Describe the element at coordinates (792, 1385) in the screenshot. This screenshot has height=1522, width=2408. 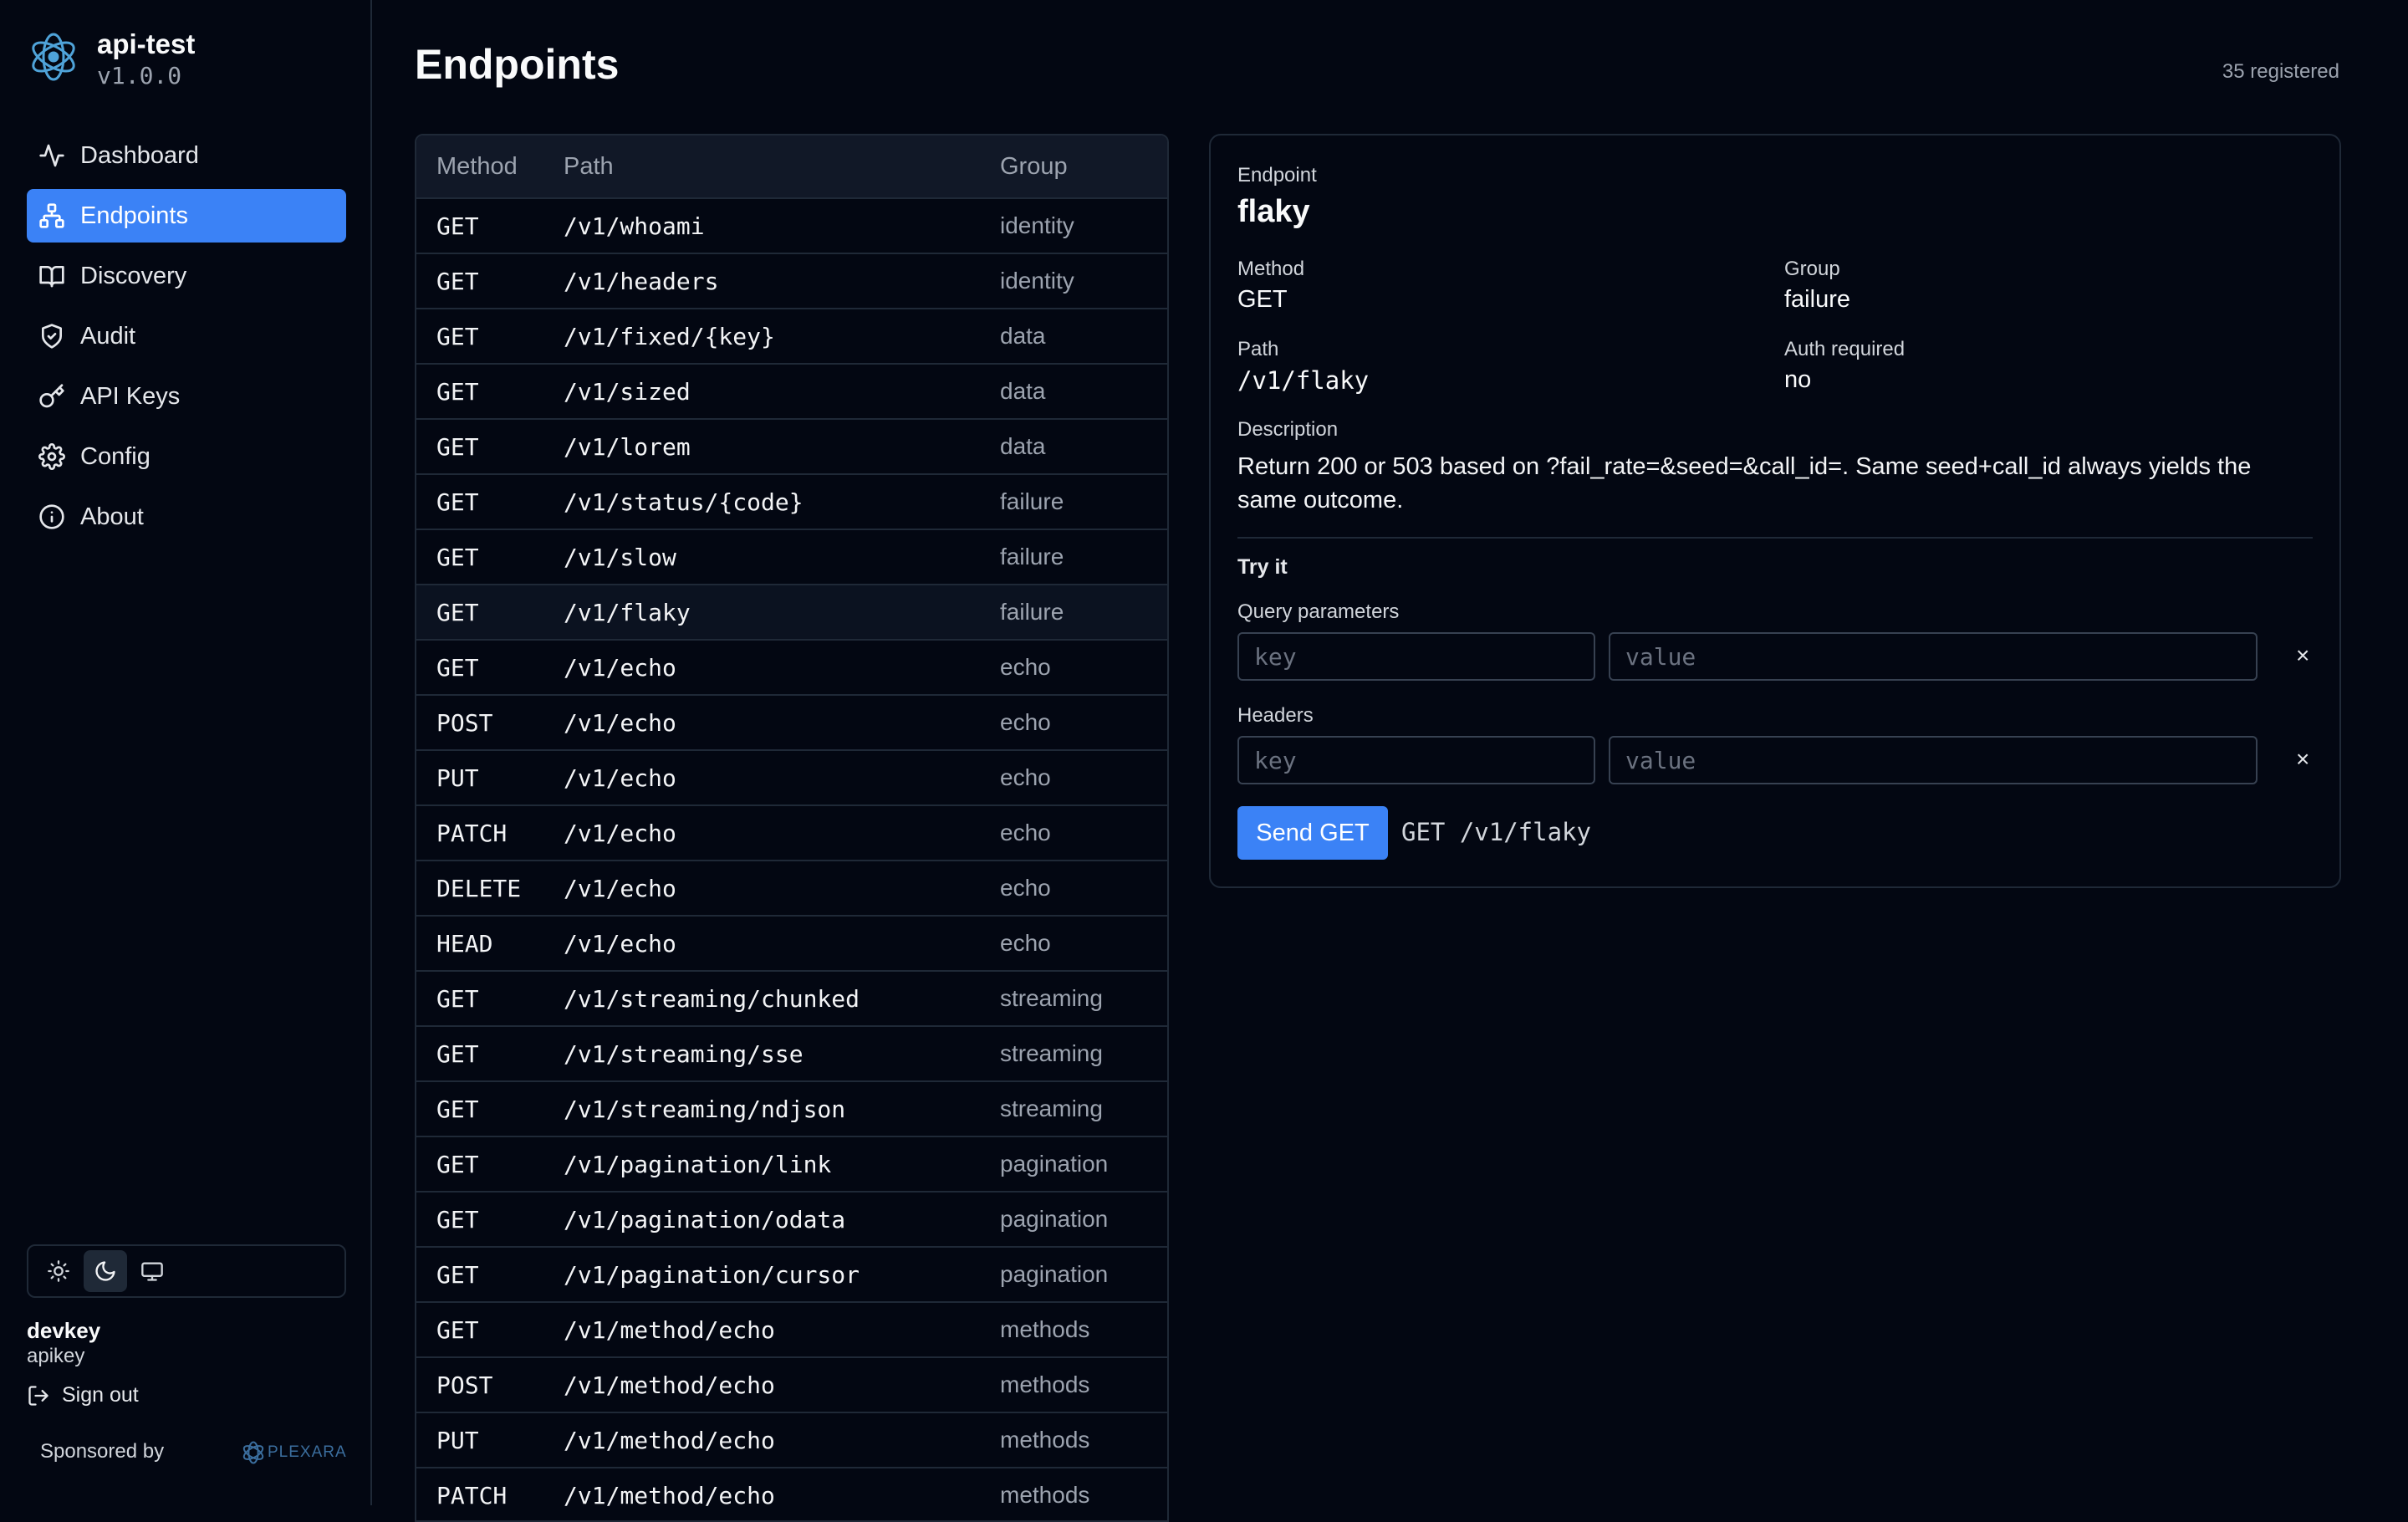
I see `table-row: POST/v1/method/echo methods` at that location.